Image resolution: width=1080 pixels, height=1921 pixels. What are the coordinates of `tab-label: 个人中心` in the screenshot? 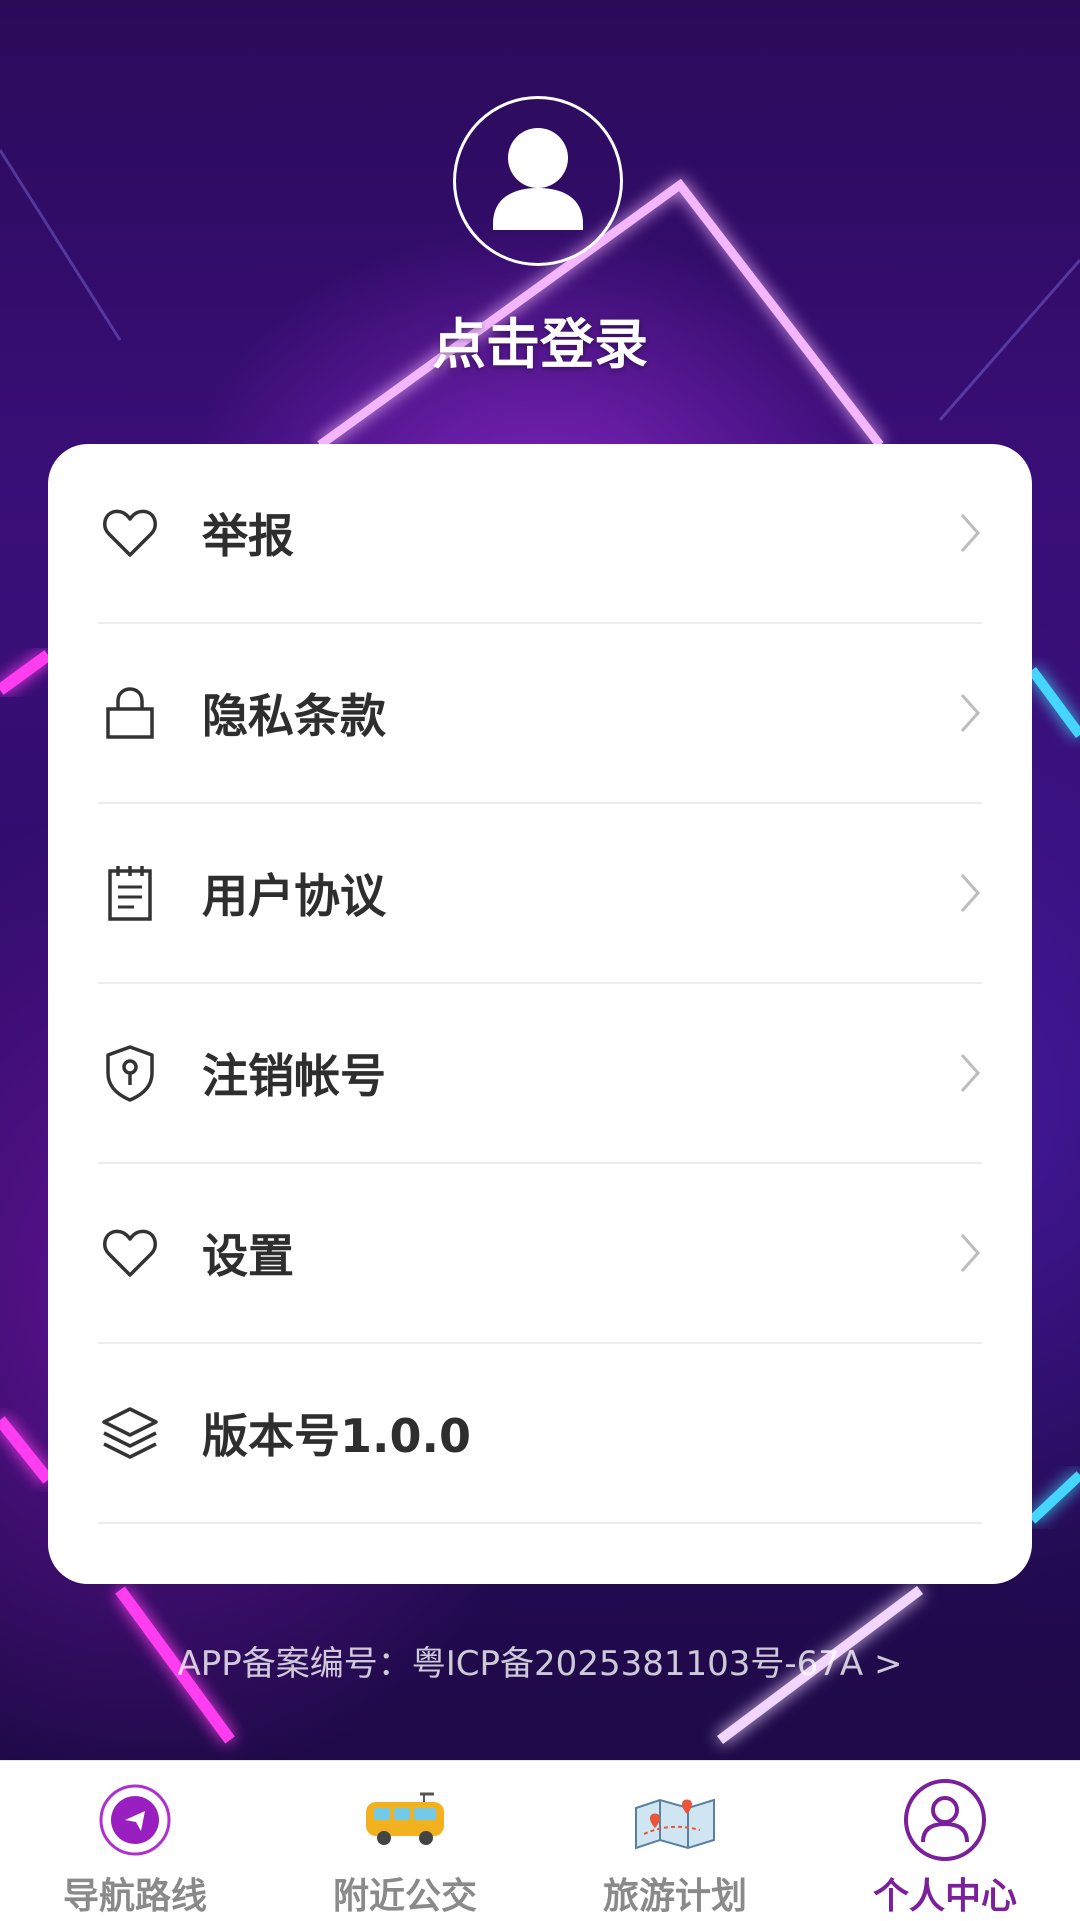 It's located at (944, 1896).